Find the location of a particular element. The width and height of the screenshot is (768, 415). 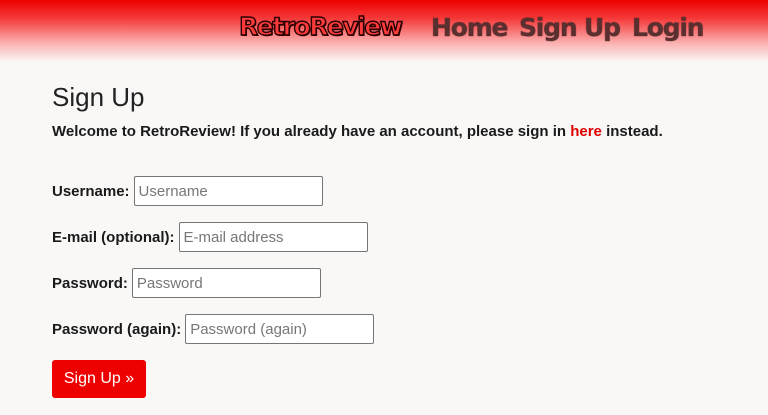

username-input is located at coordinates (228, 191).